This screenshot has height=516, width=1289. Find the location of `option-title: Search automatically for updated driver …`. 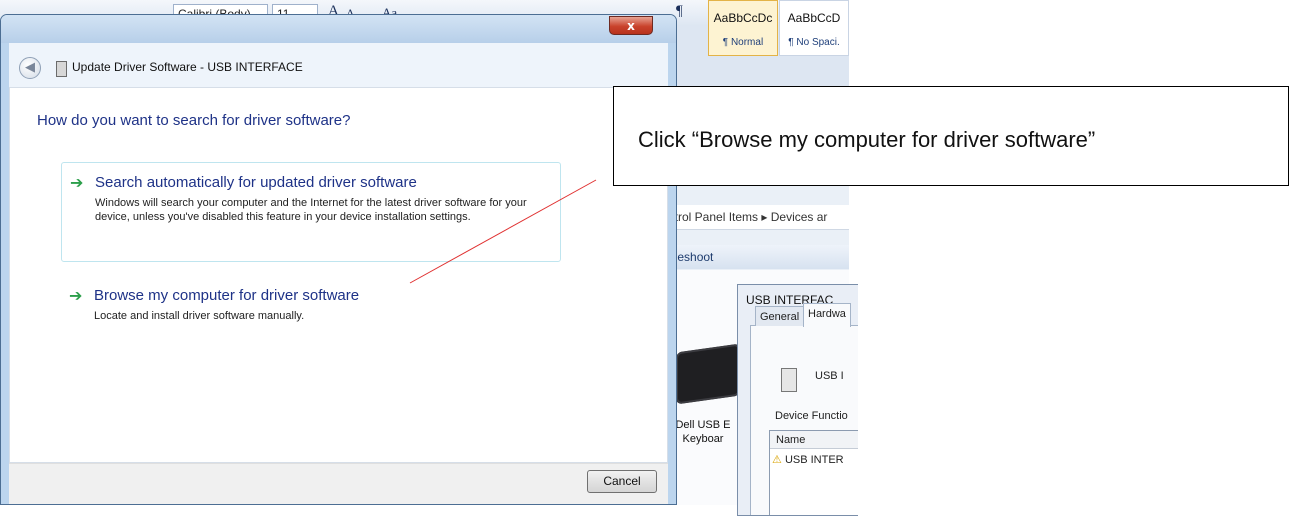

option-title: Search automatically for updated driver … is located at coordinates (256, 182).